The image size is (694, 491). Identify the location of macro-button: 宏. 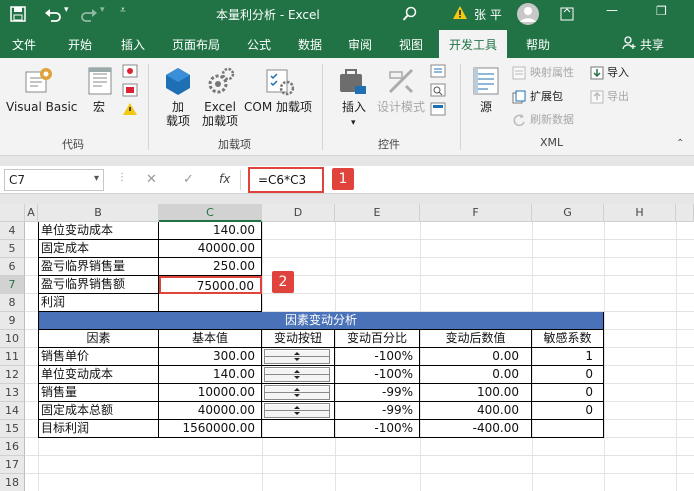
(99, 107).